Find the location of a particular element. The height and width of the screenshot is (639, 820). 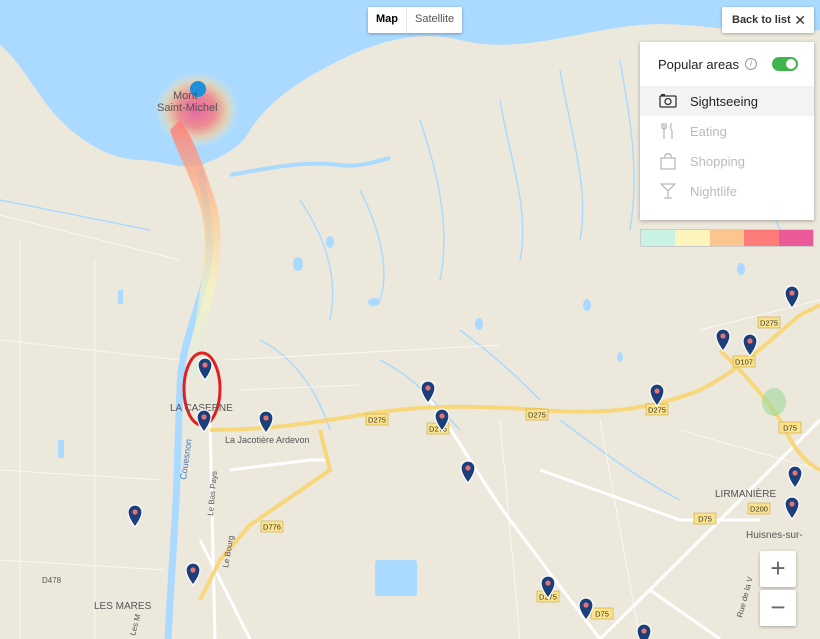

map-type-control: Map Satellite is located at coordinates (415, 20).